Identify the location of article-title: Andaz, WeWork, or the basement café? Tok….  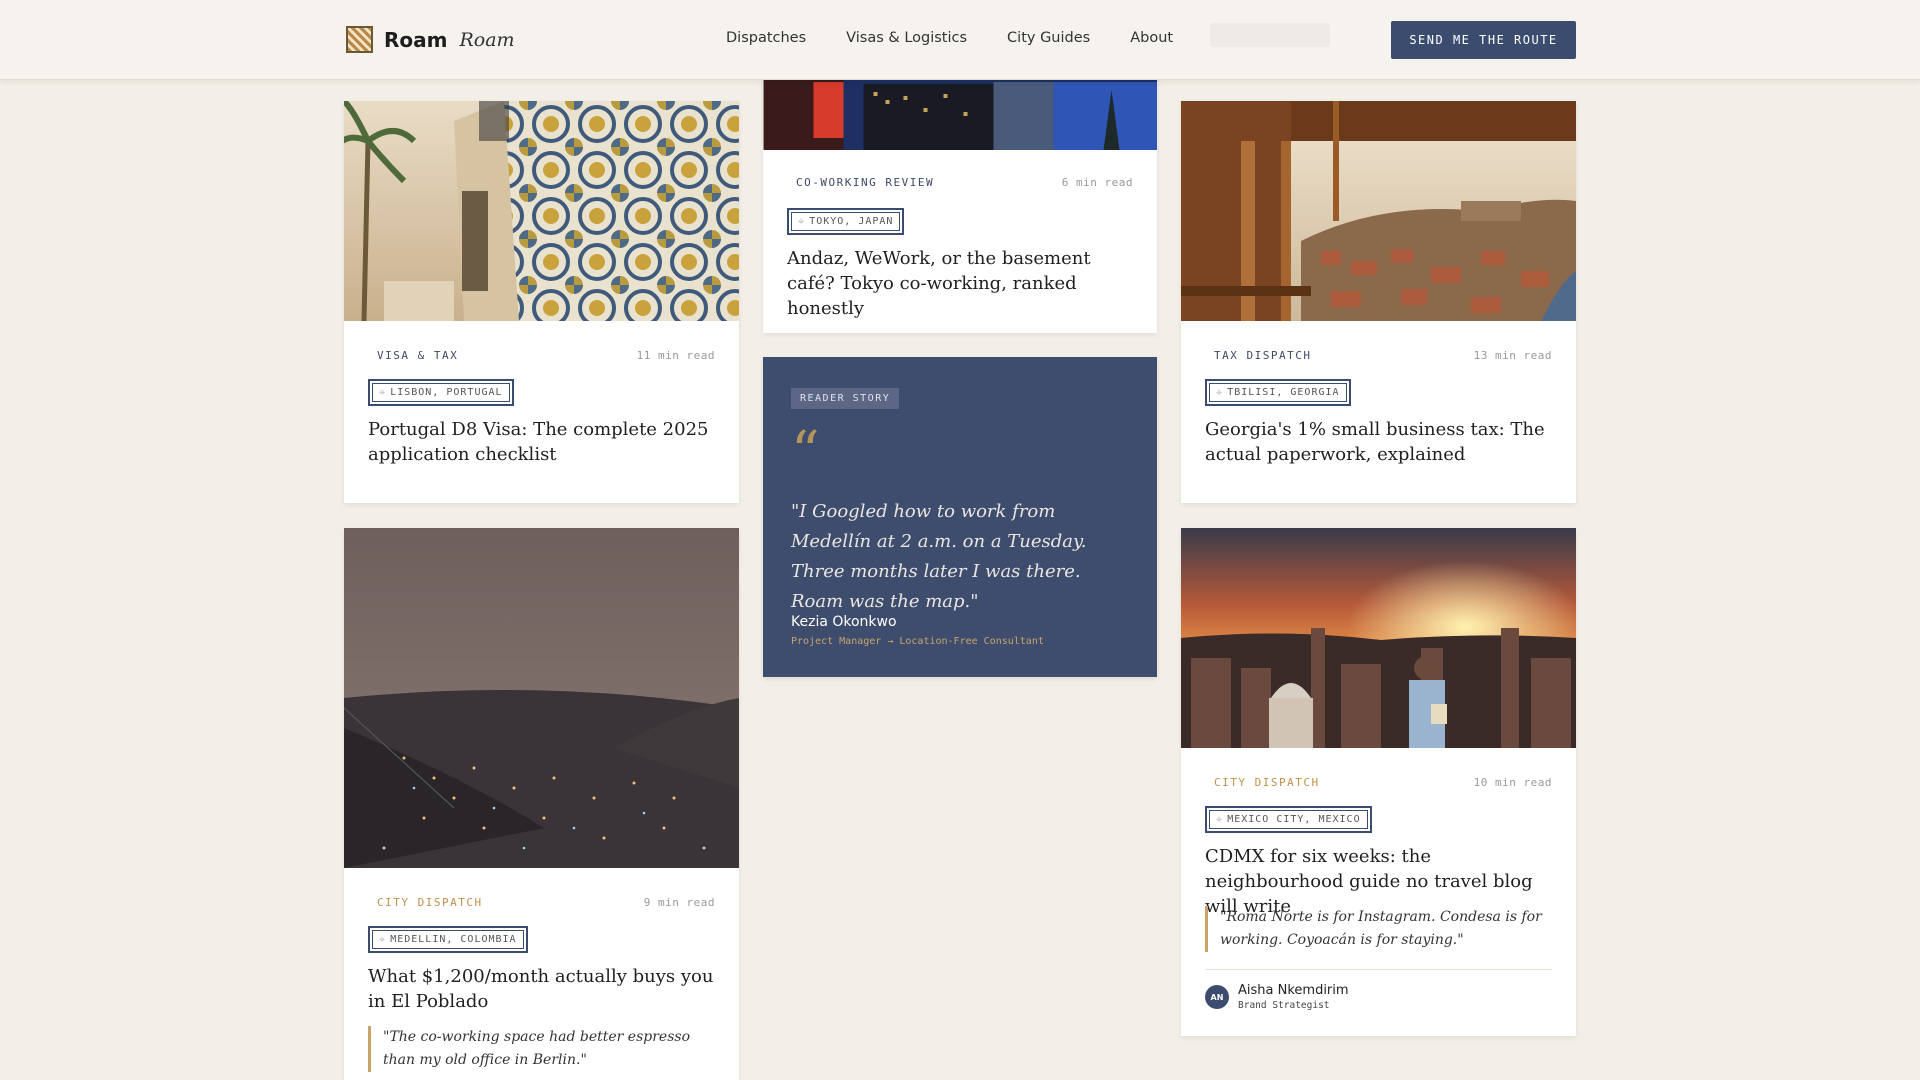
(960, 283).